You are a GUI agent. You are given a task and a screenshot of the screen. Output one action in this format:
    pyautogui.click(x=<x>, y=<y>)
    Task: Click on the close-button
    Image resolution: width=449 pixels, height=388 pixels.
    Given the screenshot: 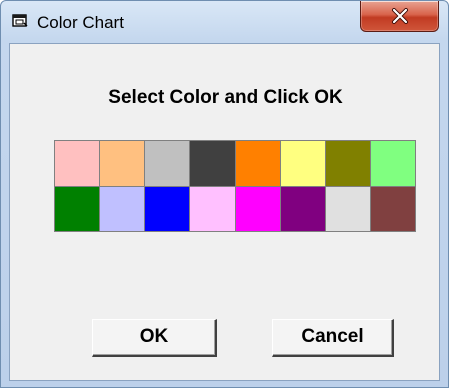 What is the action you would take?
    pyautogui.click(x=399, y=16)
    